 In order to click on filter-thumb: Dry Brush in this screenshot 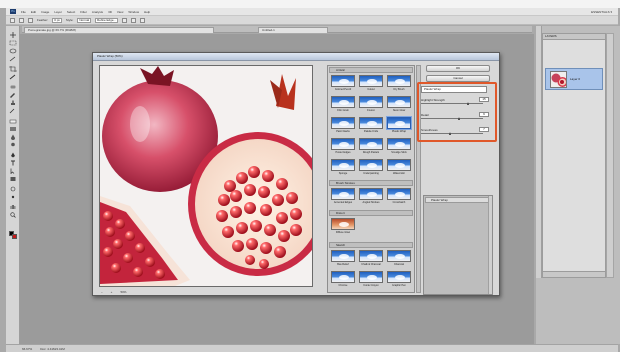, I will do `click(399, 84)`.